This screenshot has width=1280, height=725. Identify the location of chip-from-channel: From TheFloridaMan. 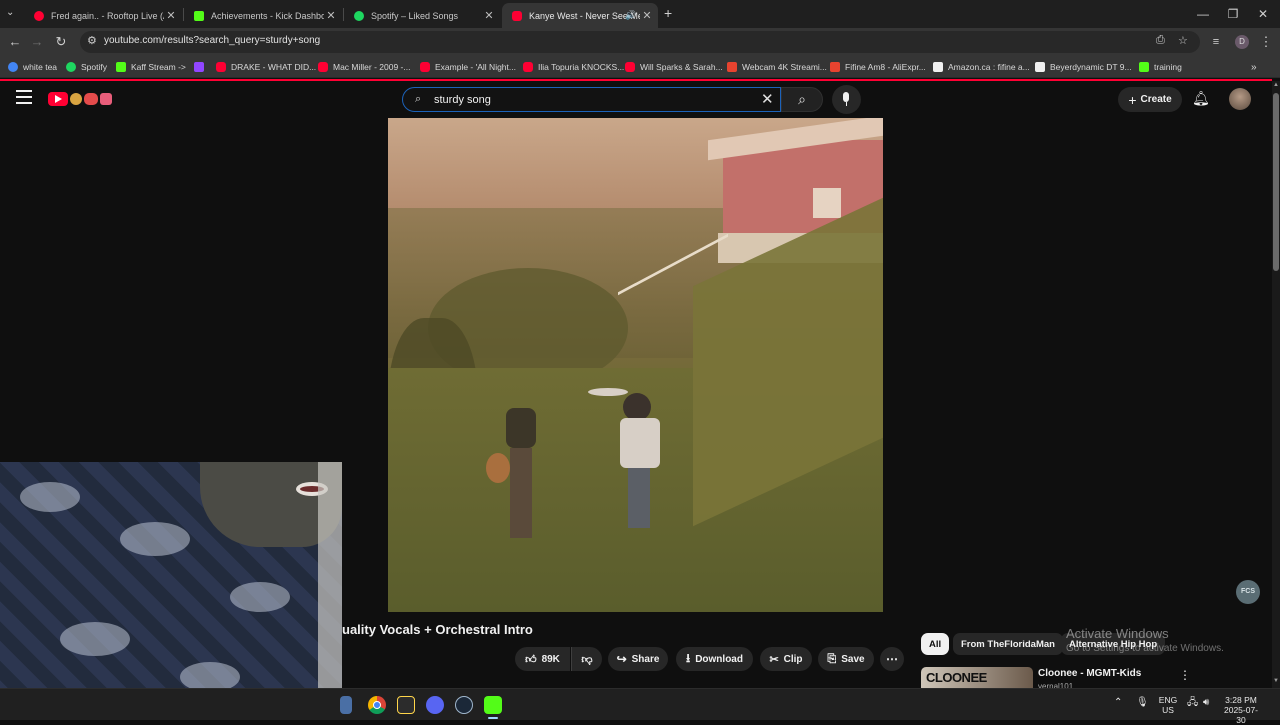
(1008, 644).